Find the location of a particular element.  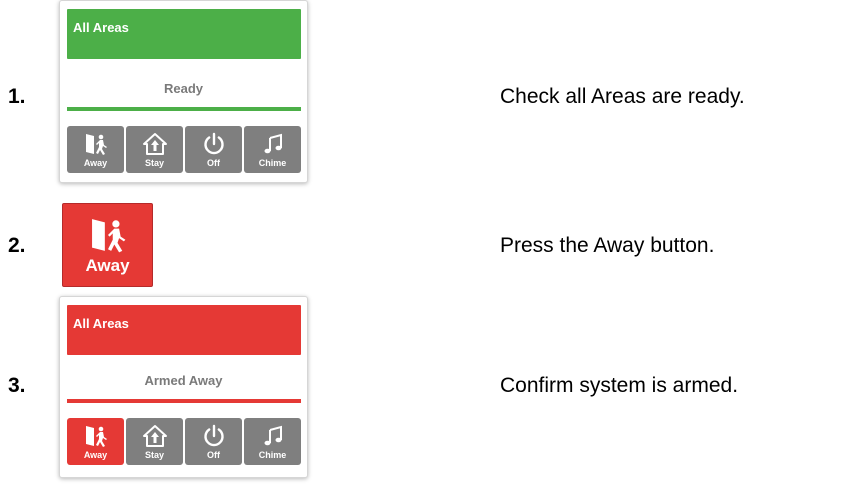

away-button-large: Away is located at coordinates (107, 245).